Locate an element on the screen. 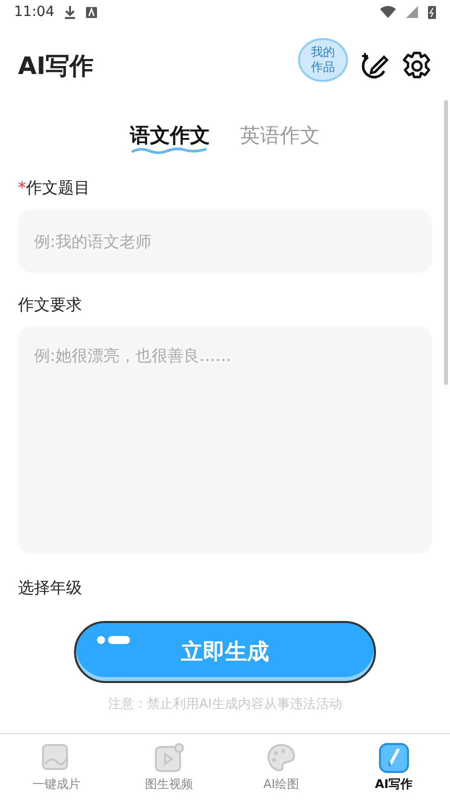 The height and width of the screenshot is (800, 450). field-label: *作文题目 is located at coordinates (54, 188).